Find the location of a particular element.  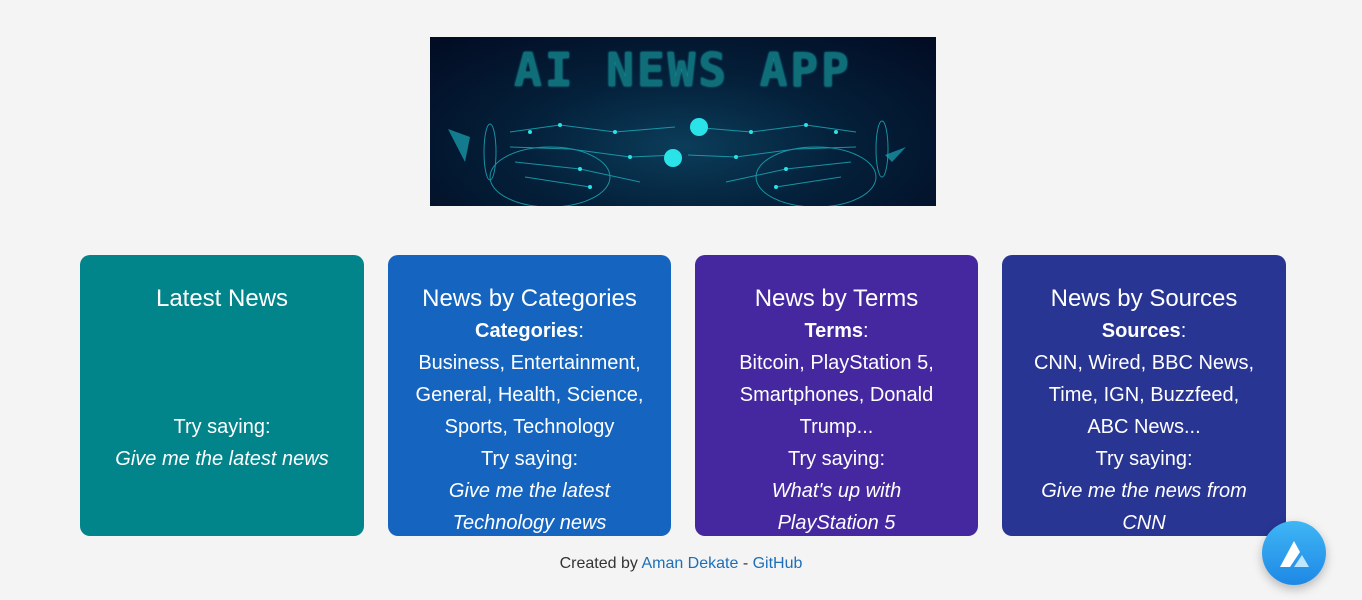

example-phrase: Give me the latest news is located at coordinates (222, 459).